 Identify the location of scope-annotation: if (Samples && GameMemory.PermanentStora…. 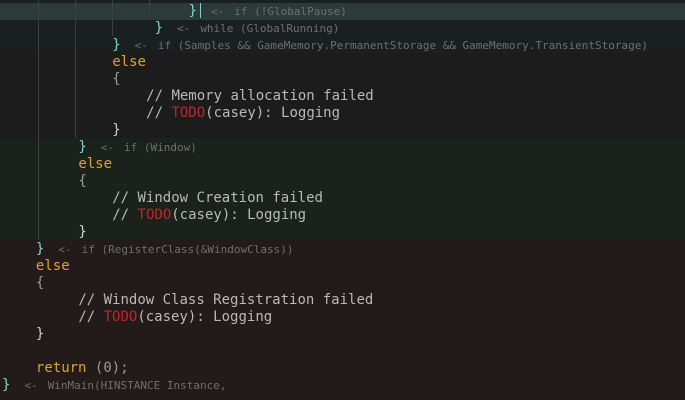
(402, 45).